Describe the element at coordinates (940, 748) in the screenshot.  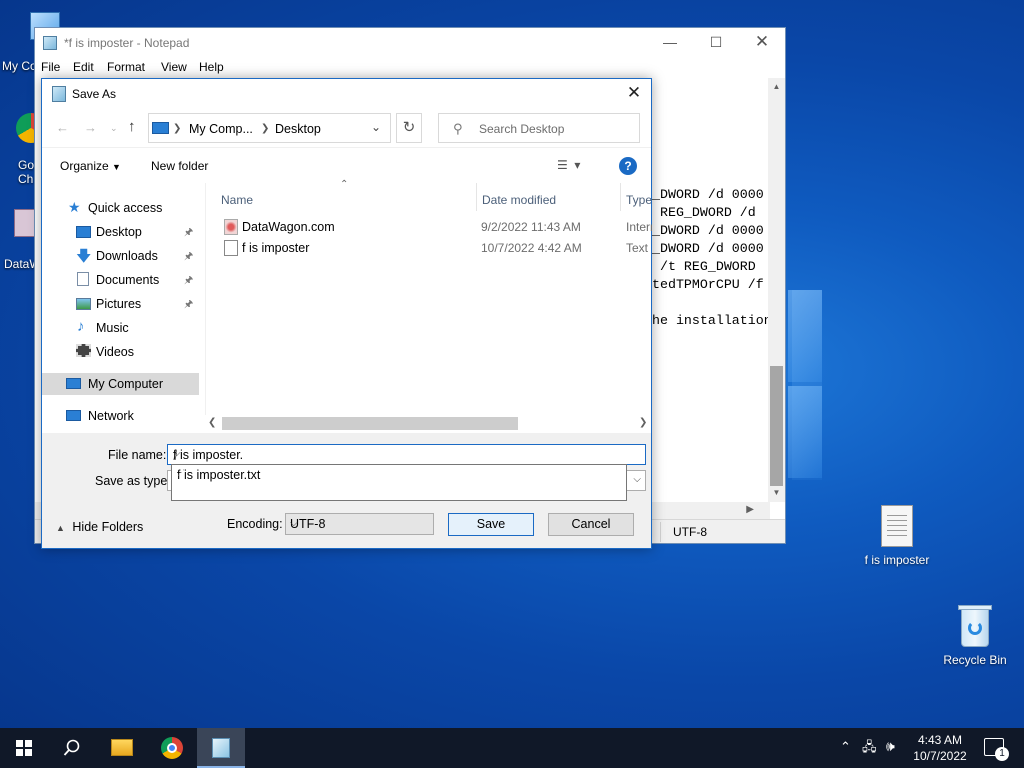
I see `taskbar-clock: 4:43 AM 10/7/2022` at that location.